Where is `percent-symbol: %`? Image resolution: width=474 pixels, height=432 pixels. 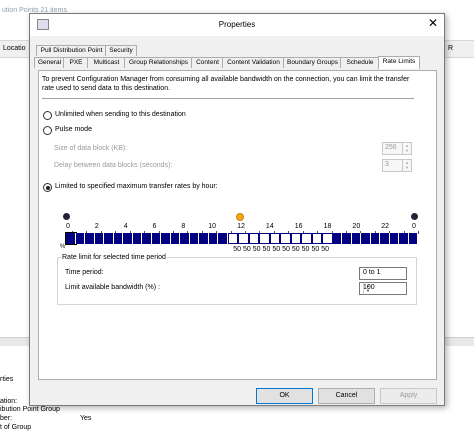 percent-symbol: % is located at coordinates (63, 247).